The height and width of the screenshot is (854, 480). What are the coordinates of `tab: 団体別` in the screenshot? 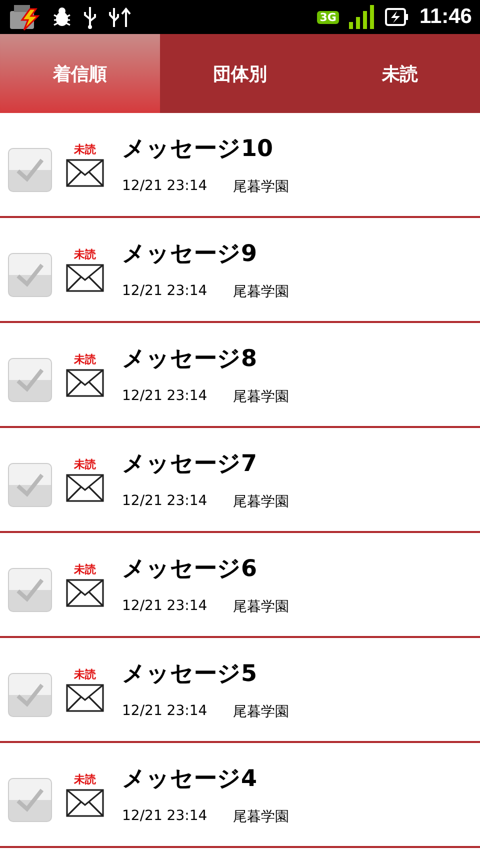 It's located at (240, 73).